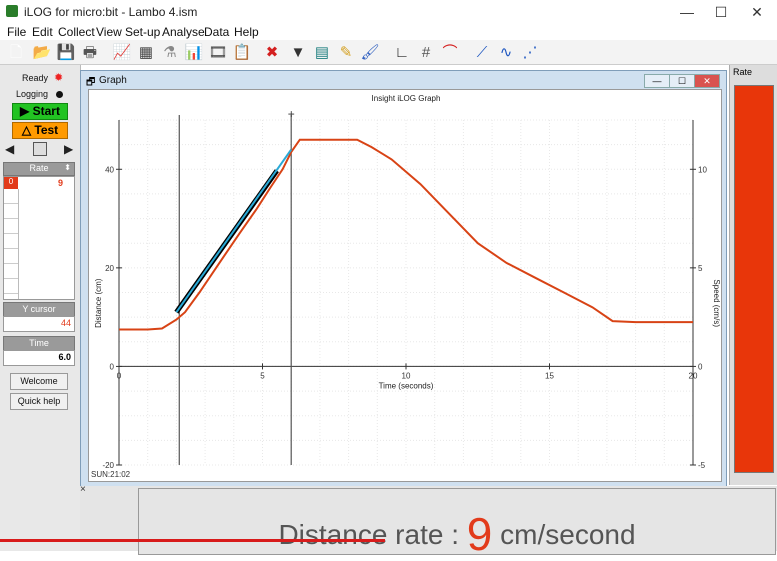 The width and height of the screenshot is (777, 561). I want to click on axes-icon: ∟, so click(402, 52).